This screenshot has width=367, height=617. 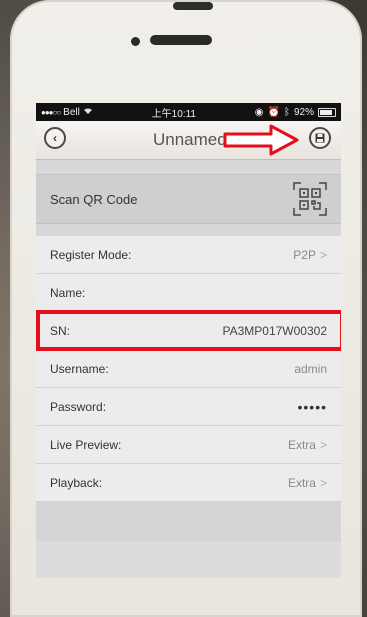 What do you see at coordinates (301, 444) in the screenshot?
I see `live-preview-value: Extra` at bounding box center [301, 444].